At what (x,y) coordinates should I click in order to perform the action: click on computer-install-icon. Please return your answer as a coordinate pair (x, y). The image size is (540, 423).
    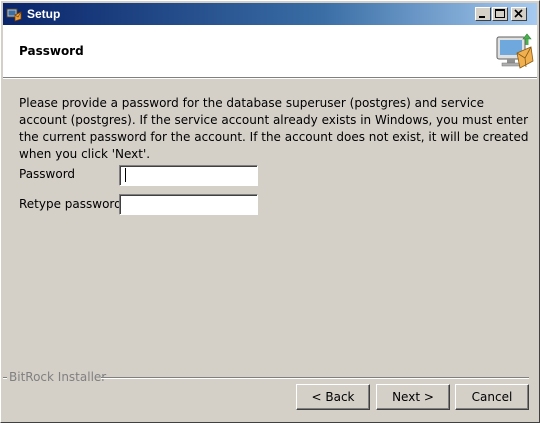
    Looking at the image, I should click on (514, 52).